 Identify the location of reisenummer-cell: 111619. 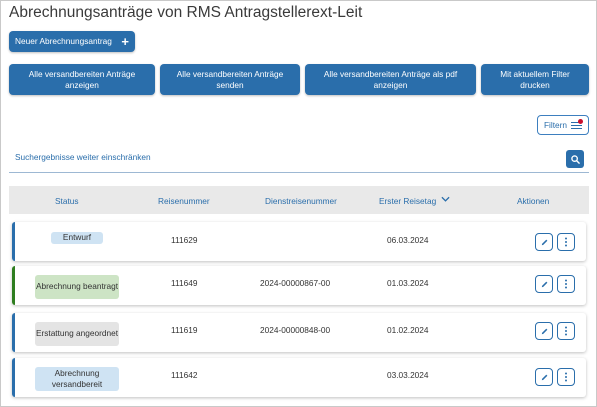
(184, 330).